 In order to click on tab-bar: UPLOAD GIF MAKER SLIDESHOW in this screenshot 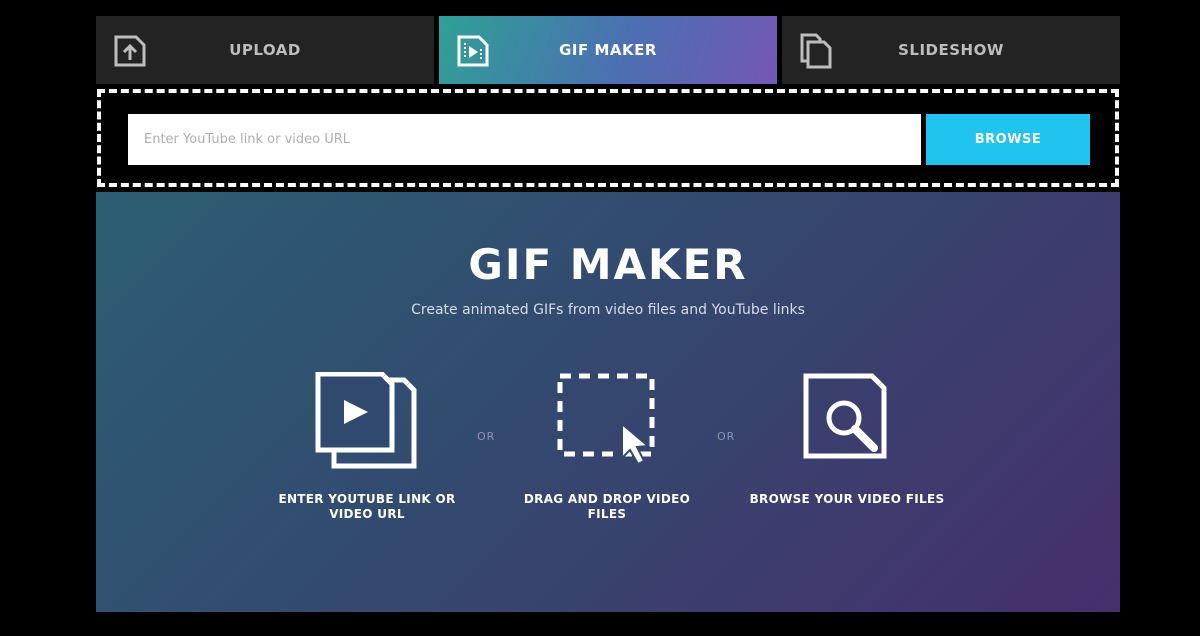, I will do `click(608, 50)`.